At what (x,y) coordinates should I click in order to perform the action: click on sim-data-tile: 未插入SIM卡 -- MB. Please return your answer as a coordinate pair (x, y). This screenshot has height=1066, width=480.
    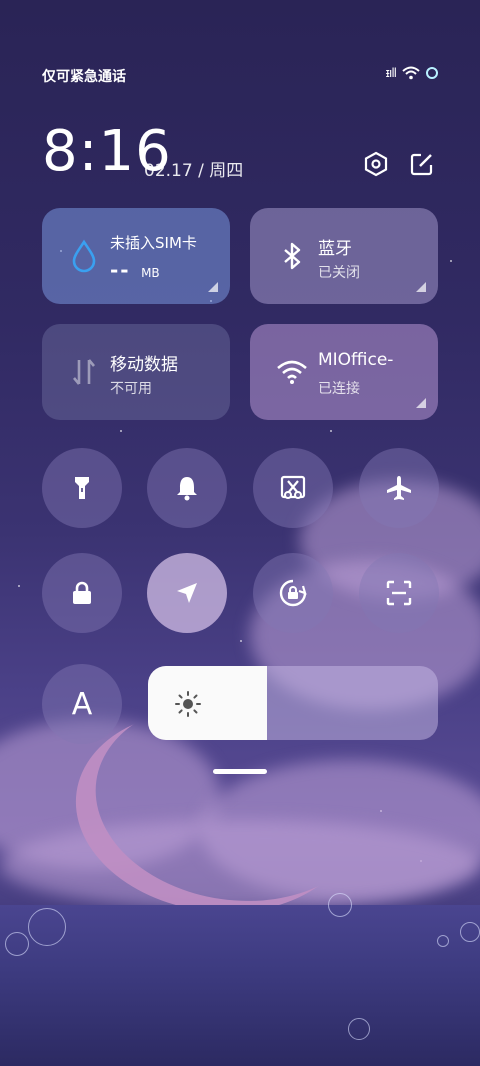
    Looking at the image, I should click on (136, 256).